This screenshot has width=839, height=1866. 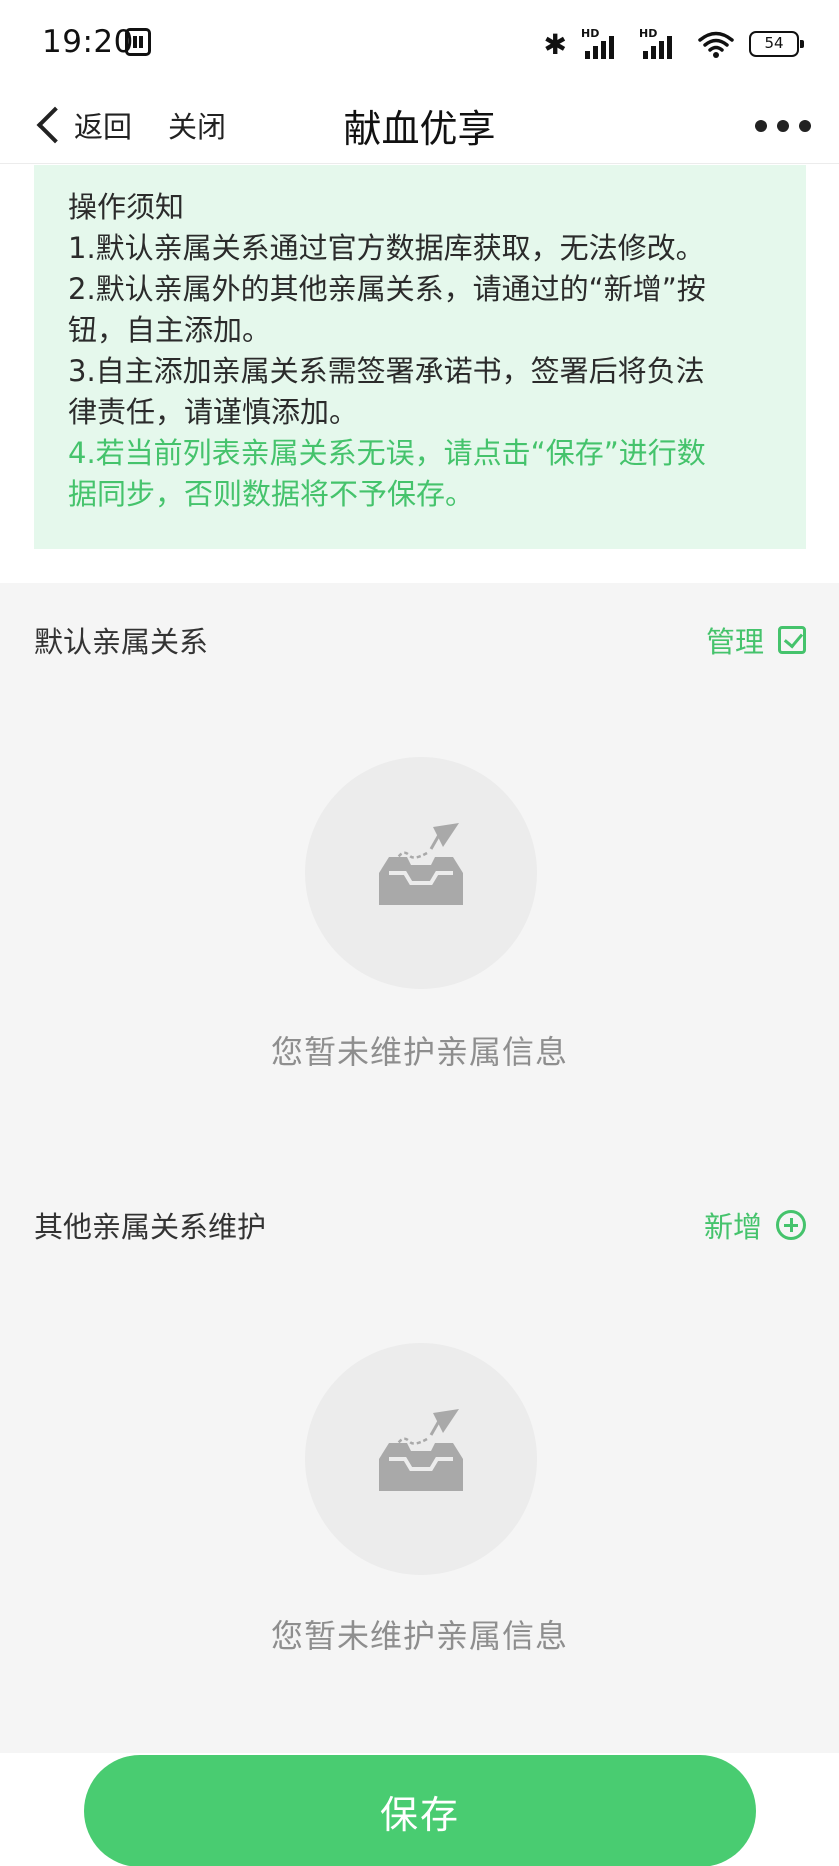 What do you see at coordinates (103, 125) in the screenshot?
I see `back-button: 返回` at bounding box center [103, 125].